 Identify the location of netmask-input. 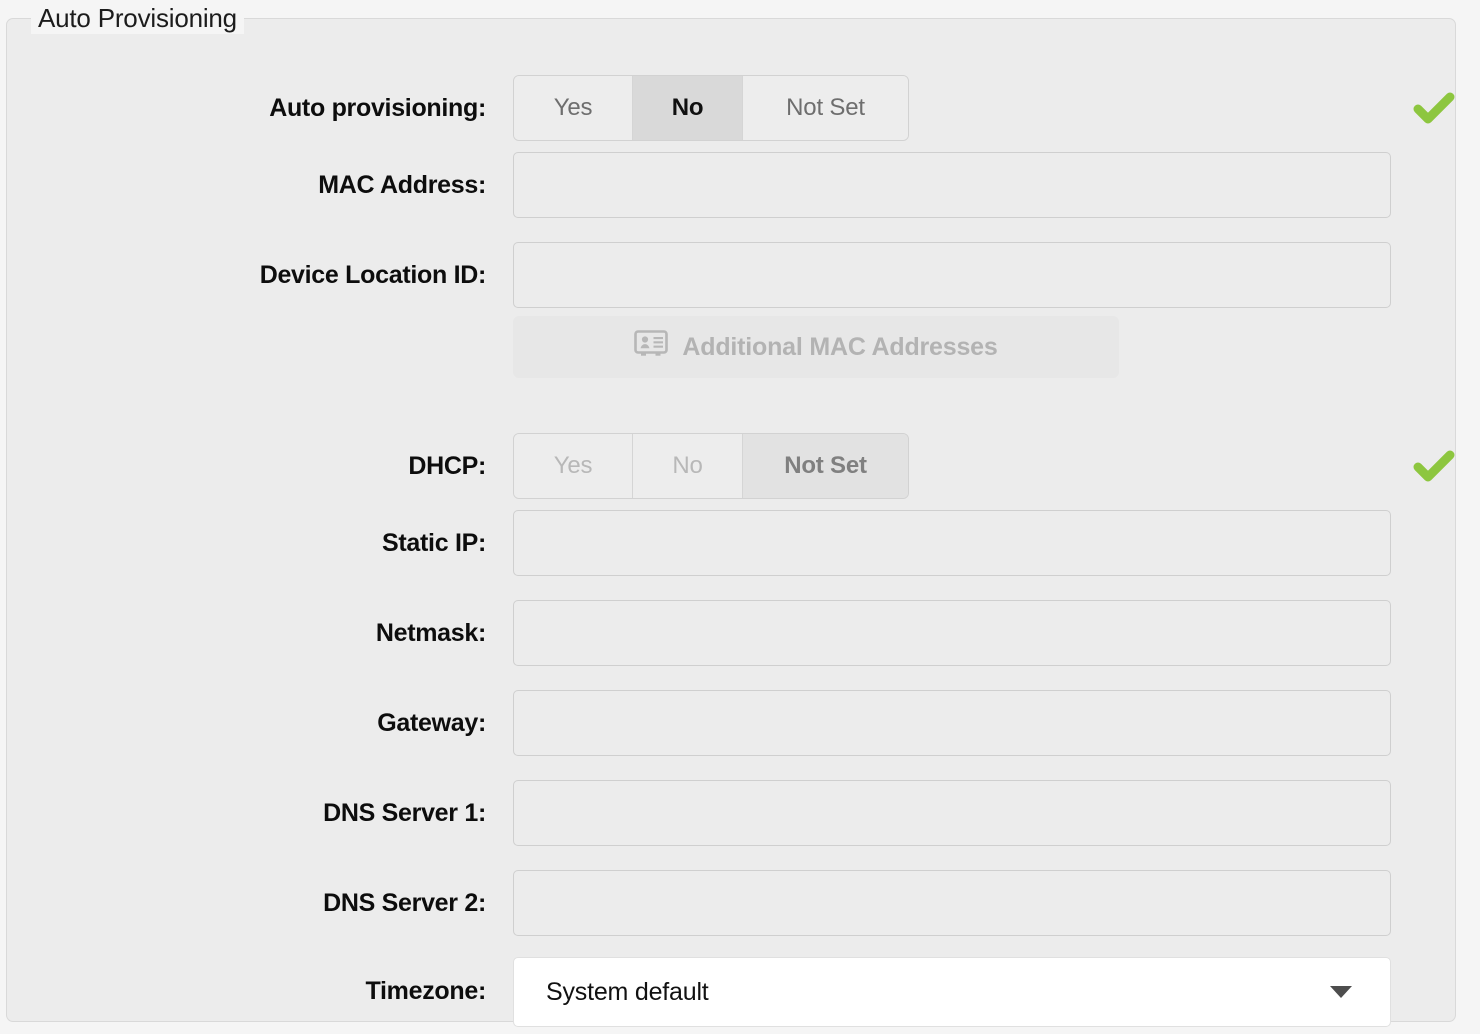
(952, 633).